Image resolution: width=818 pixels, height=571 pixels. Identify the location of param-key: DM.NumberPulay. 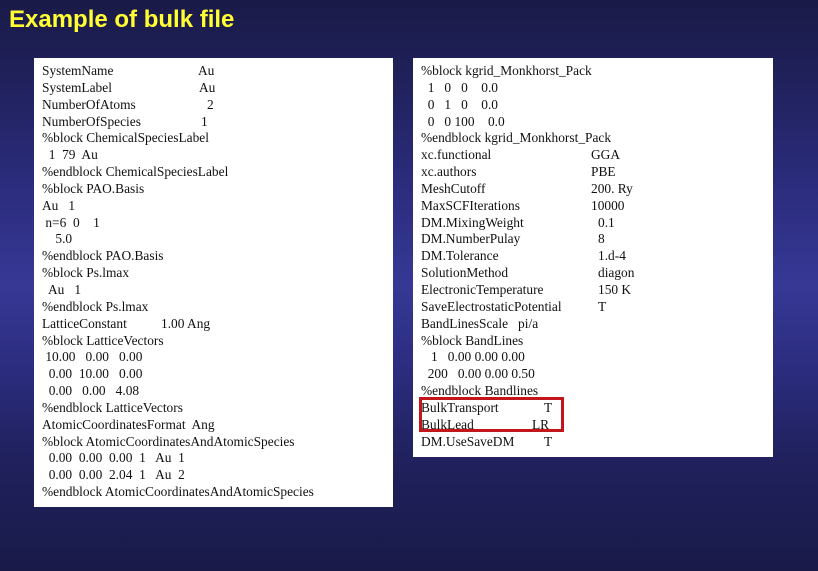
(471, 239).